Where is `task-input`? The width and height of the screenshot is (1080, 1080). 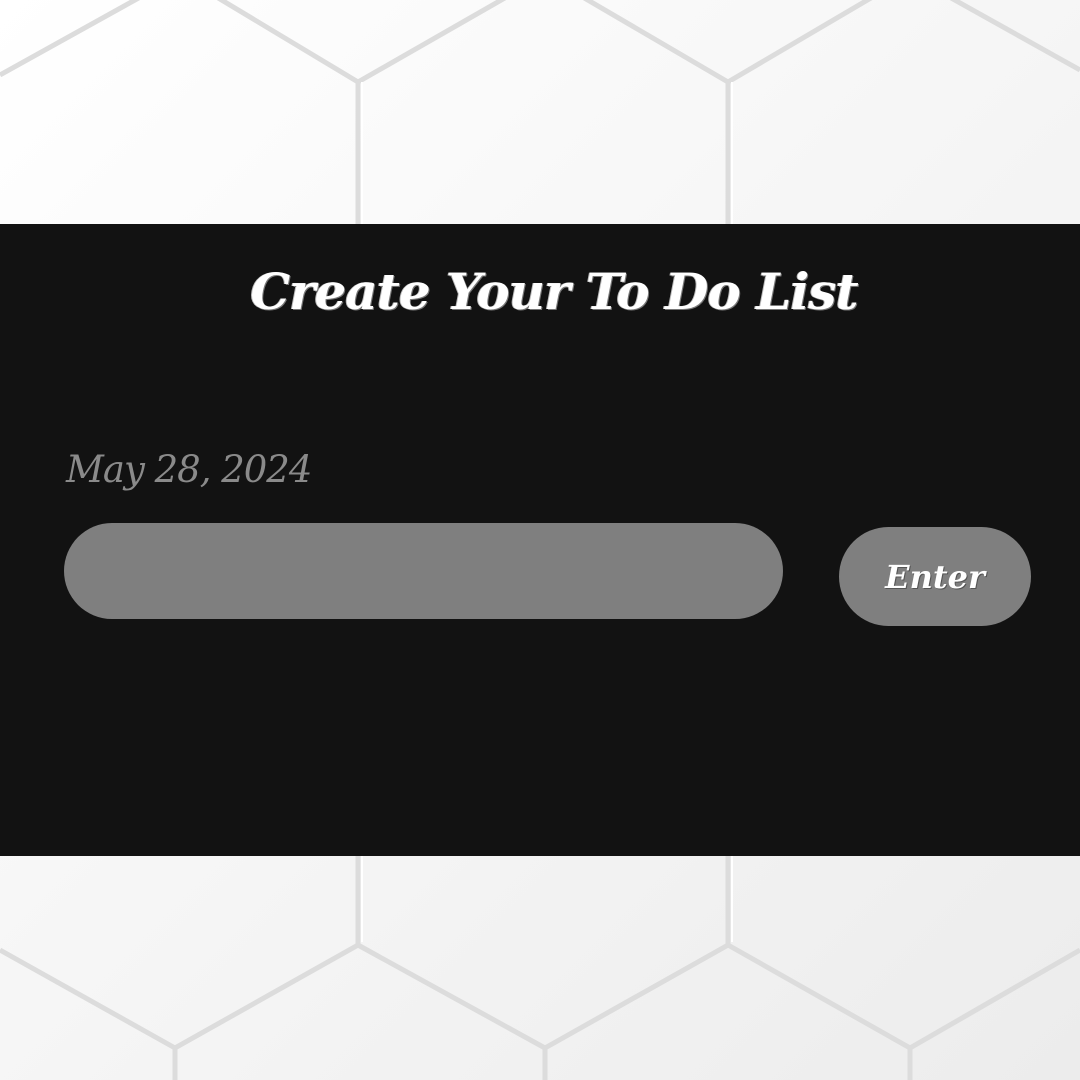
task-input is located at coordinates (423, 571).